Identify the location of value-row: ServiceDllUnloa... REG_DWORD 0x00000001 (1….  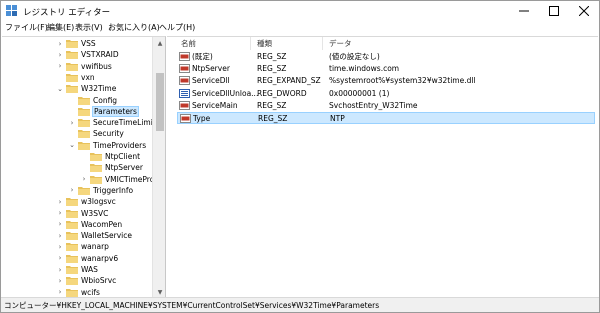
(386, 94).